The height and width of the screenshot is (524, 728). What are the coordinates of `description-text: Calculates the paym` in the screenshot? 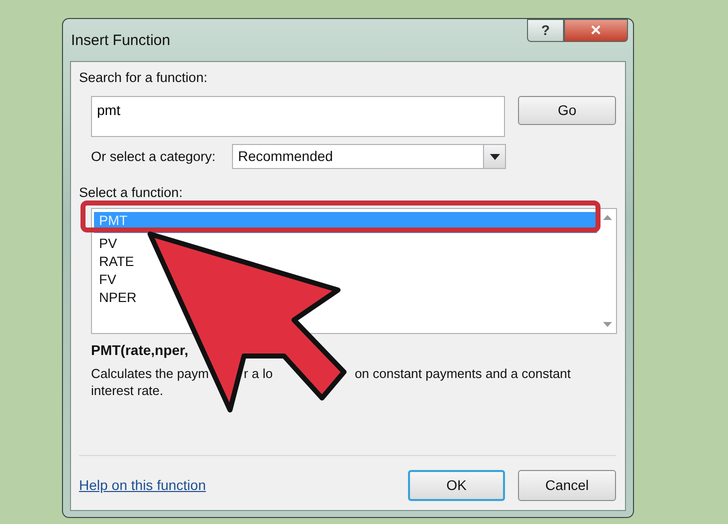 It's located at (150, 373).